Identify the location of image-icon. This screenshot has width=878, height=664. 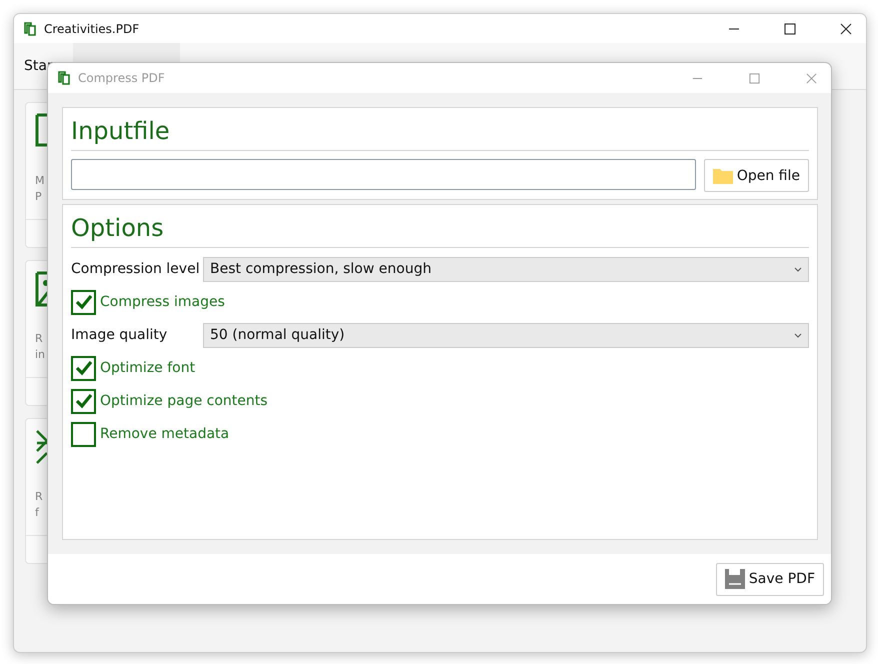
(42, 289).